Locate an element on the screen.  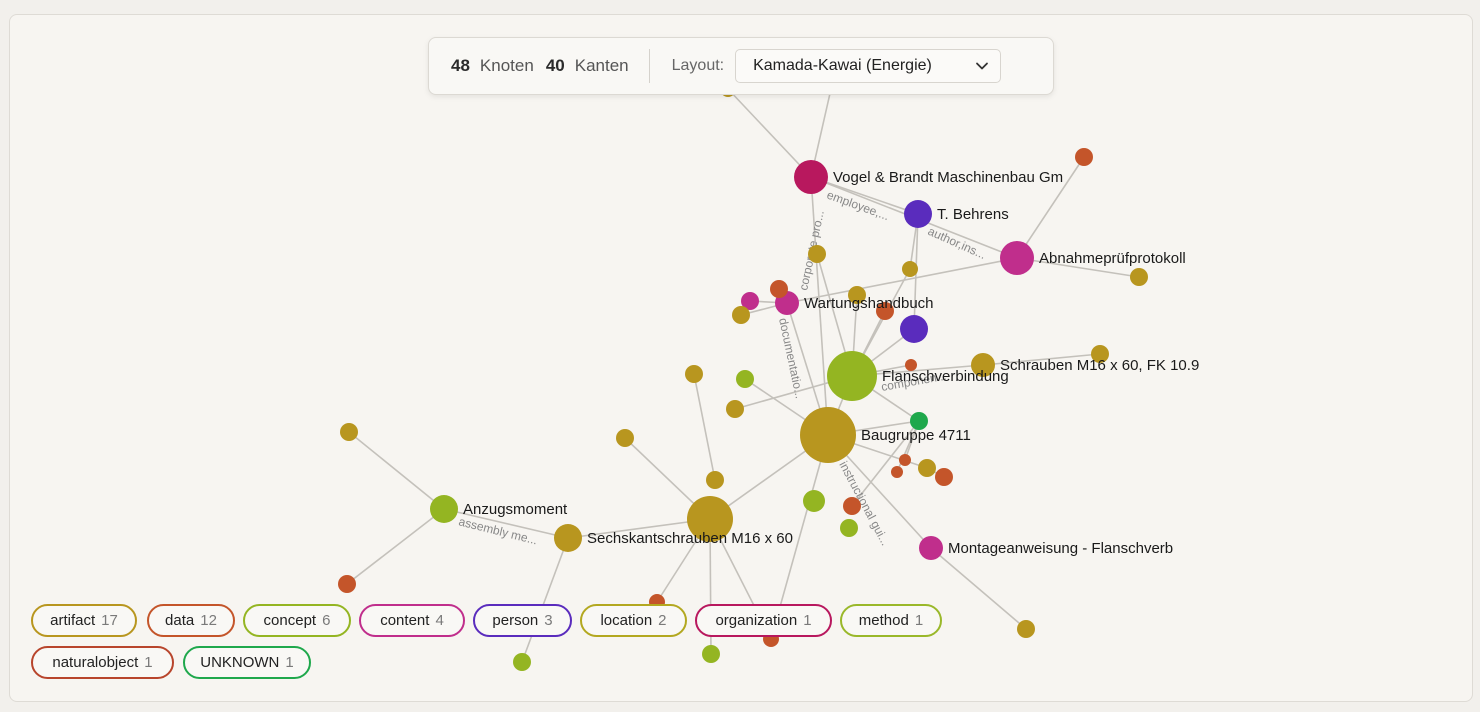
legend-chip-location: location 2 is located at coordinates (633, 620).